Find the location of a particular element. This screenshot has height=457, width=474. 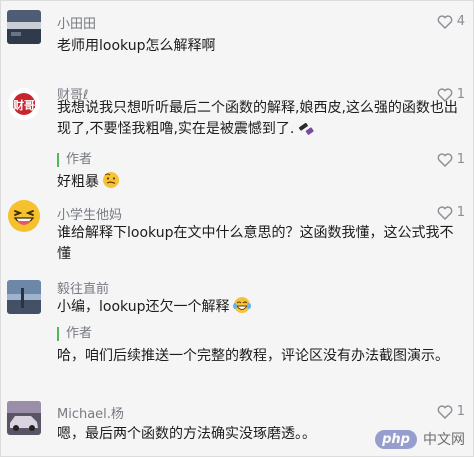

red-seal-avatar-icon: 财哥 is located at coordinates (24, 104).